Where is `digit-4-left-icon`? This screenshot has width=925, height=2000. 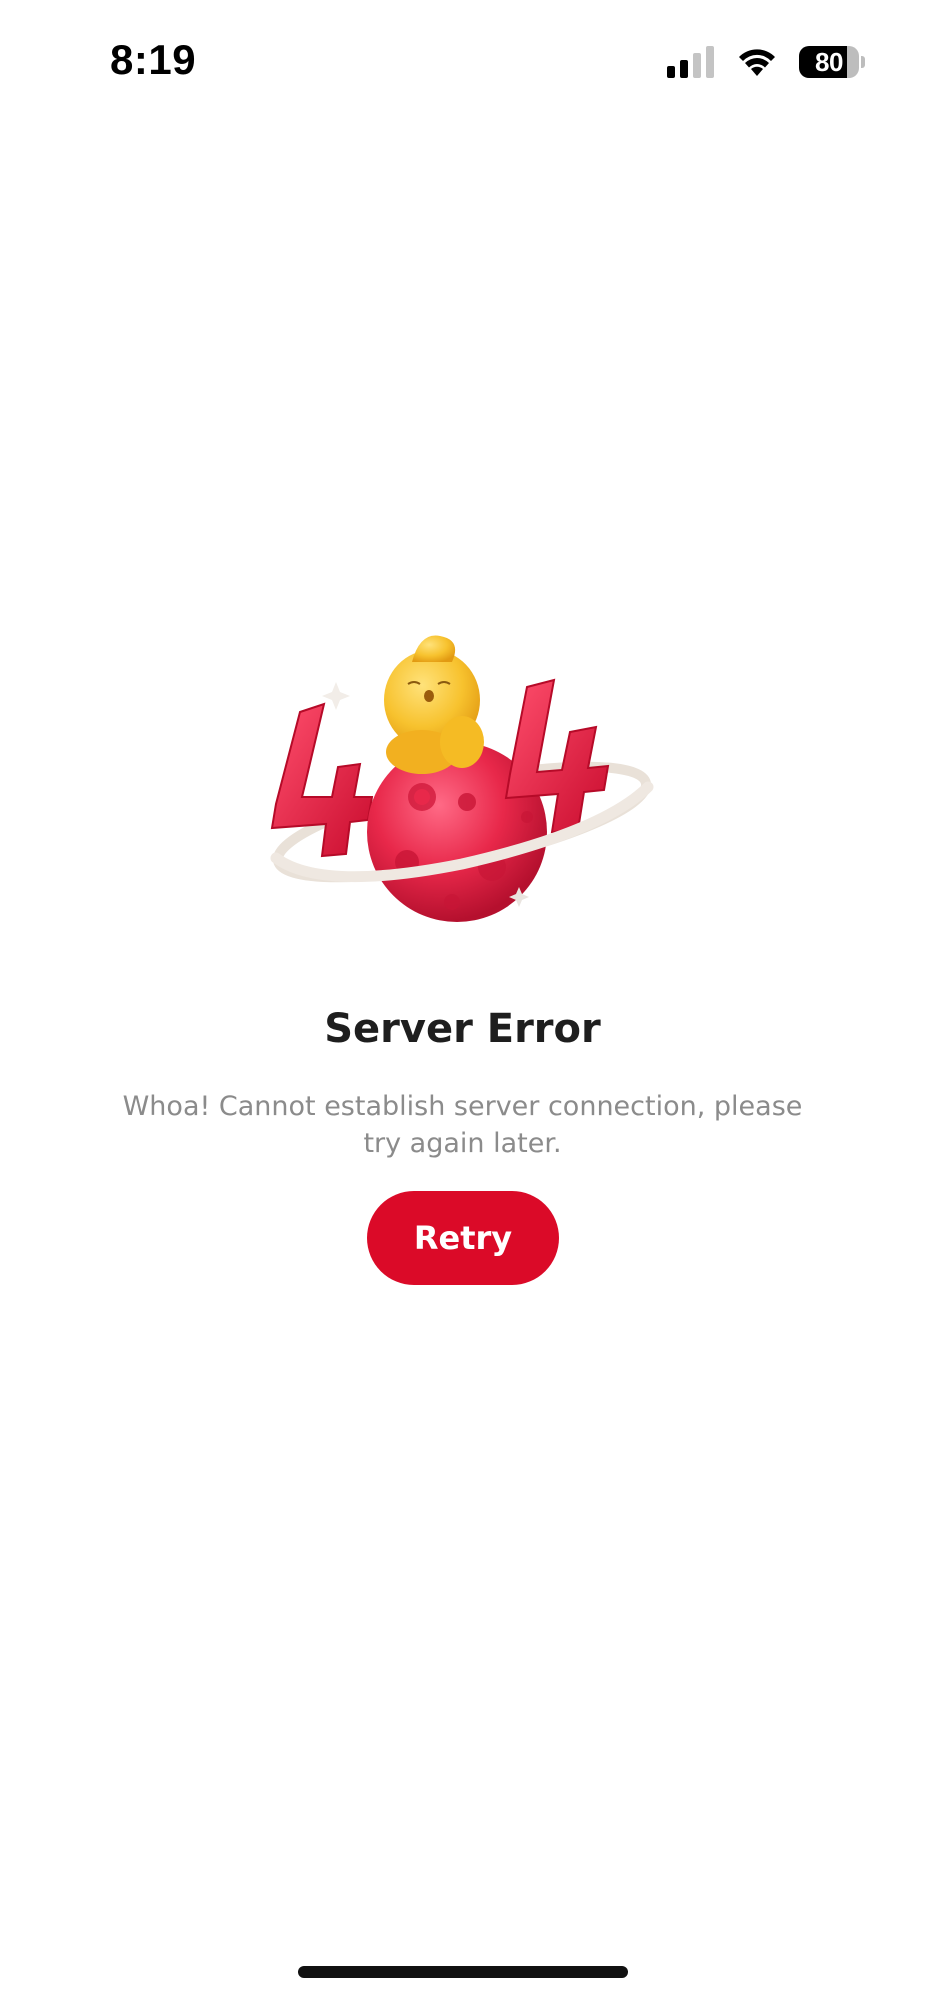
digit-4-left-icon is located at coordinates (322, 780).